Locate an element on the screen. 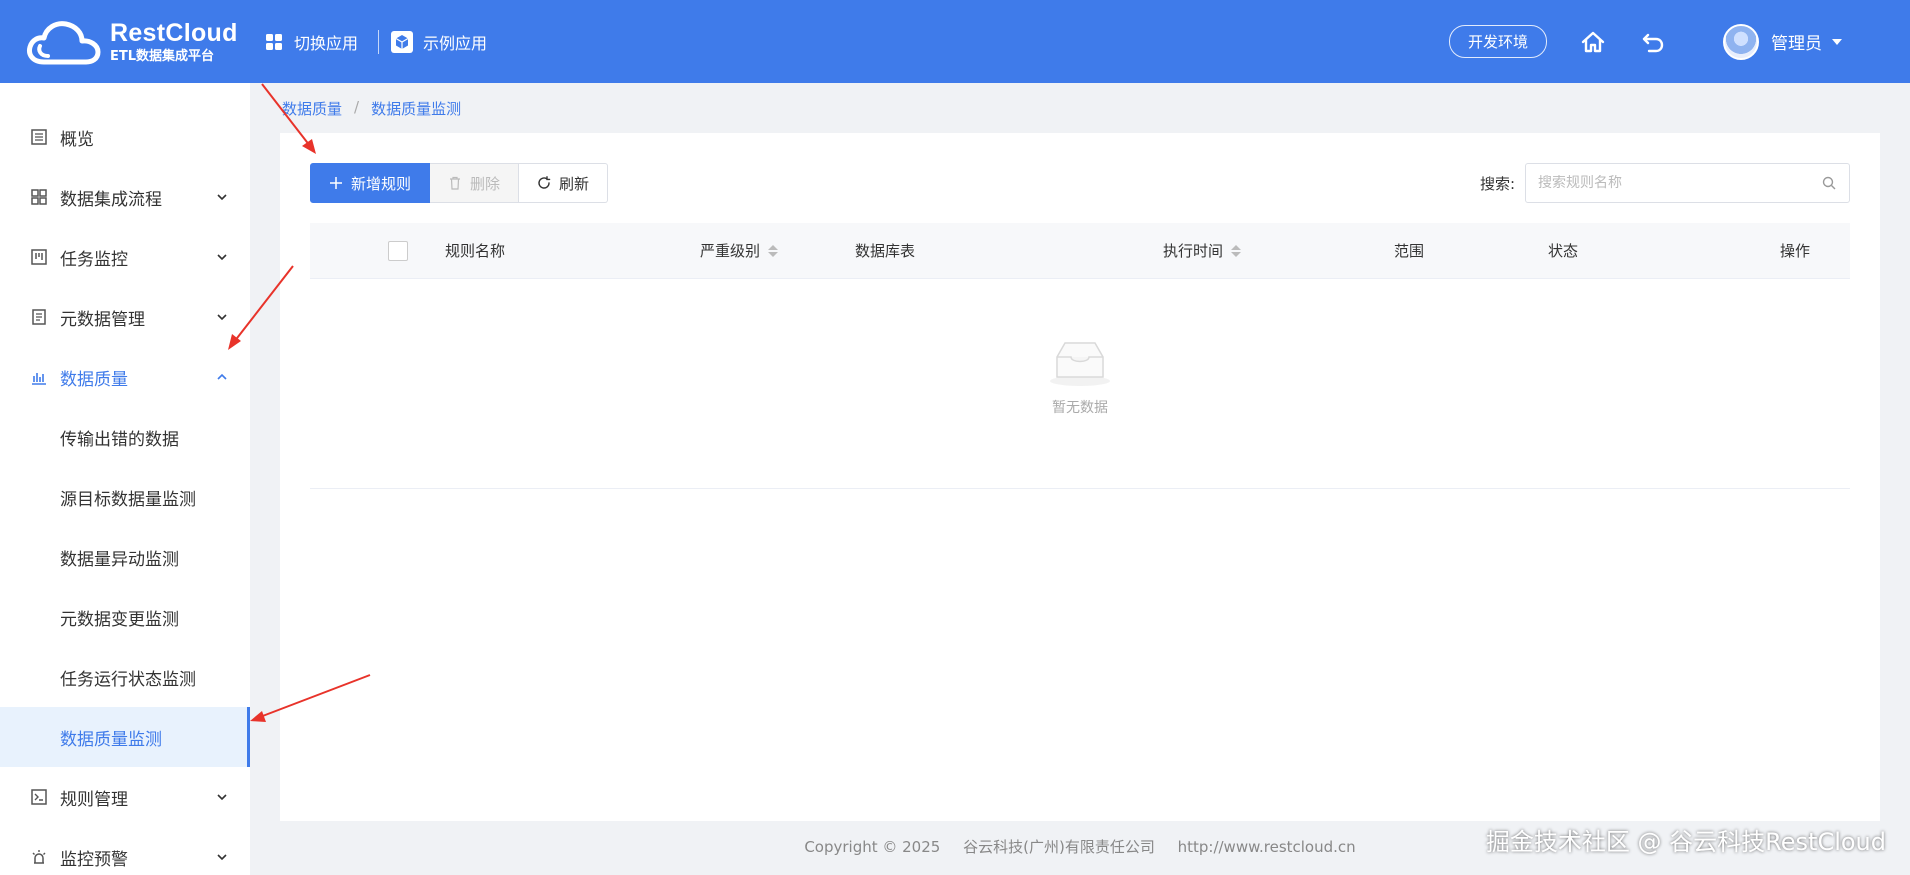 The image size is (1910, 875). logo: RestCloud ETL数据集成平台 is located at coordinates (141, 42).